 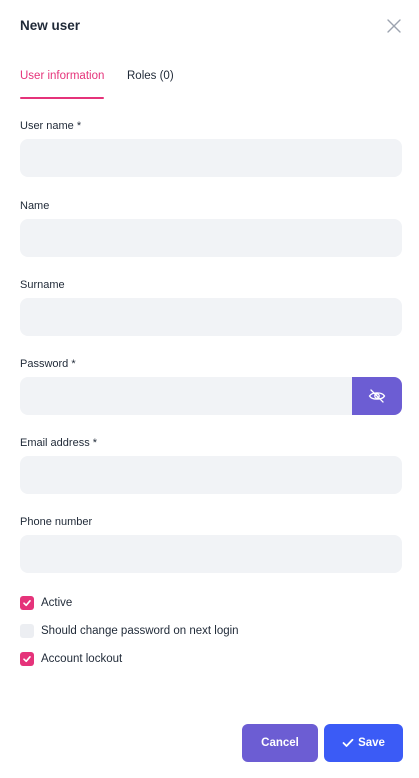 I want to click on dialog-title: New user, so click(x=50, y=25).